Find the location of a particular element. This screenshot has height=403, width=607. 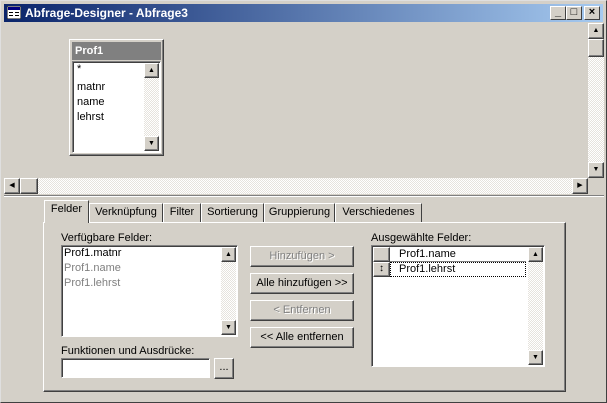

tab-label: Filter is located at coordinates (182, 212).